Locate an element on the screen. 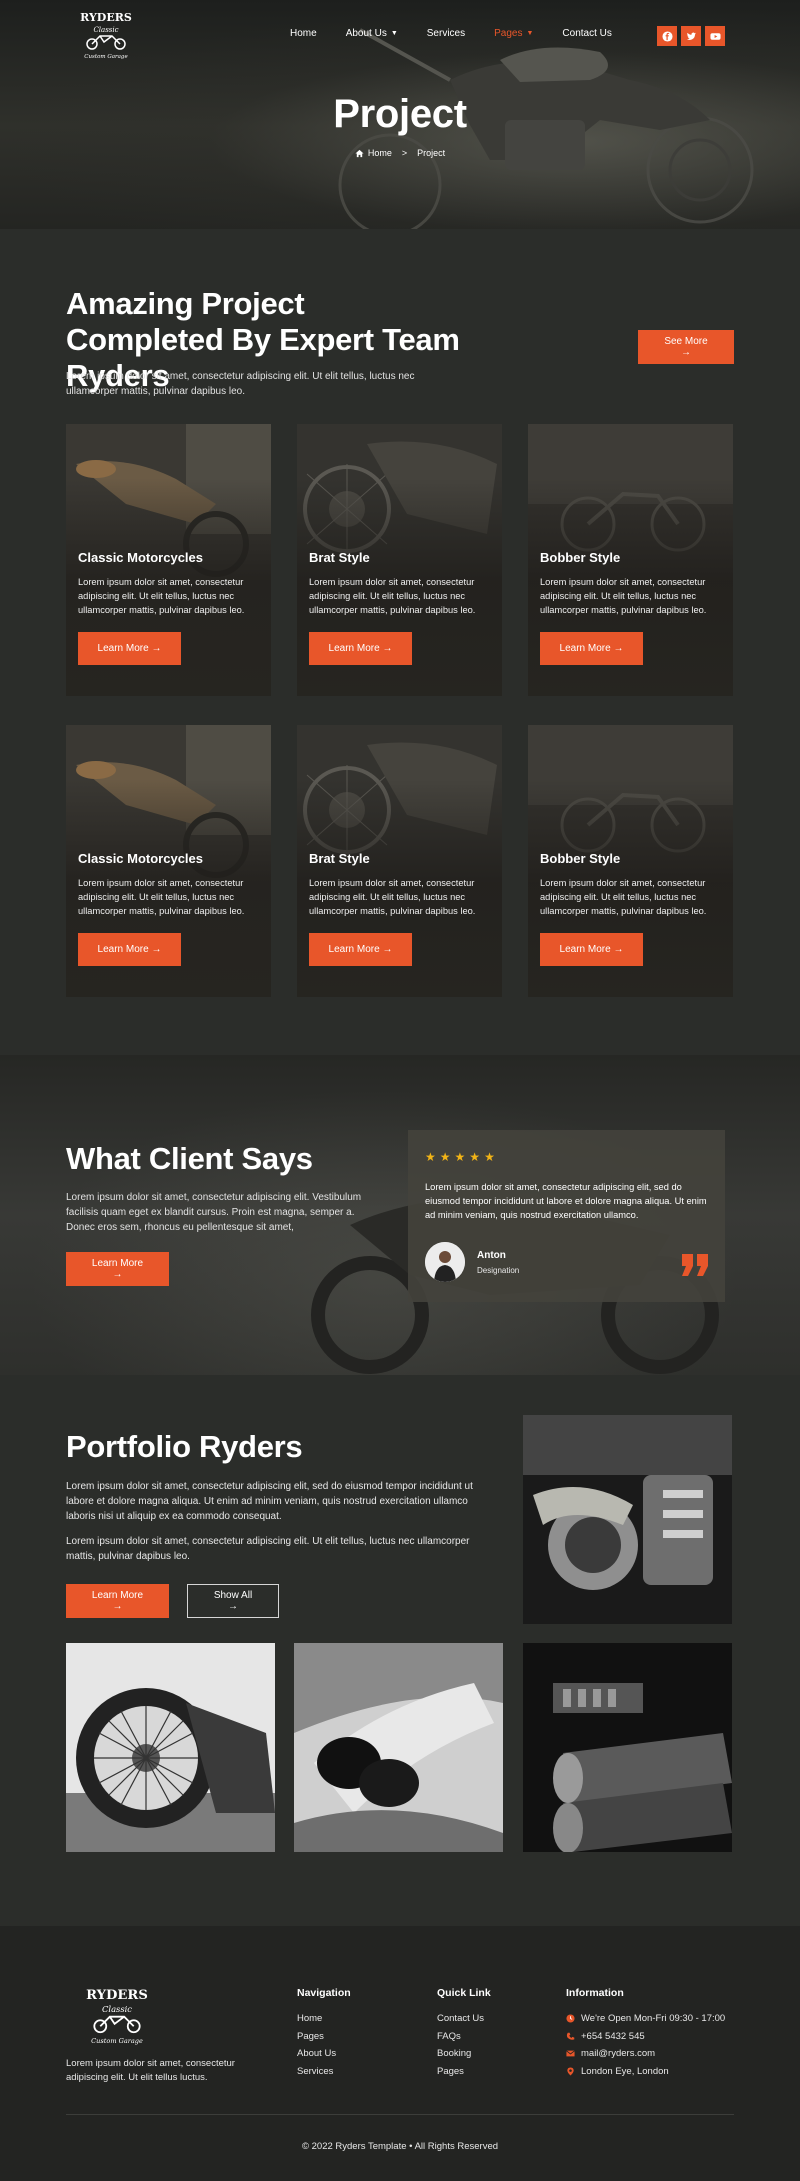  nav-label: Home is located at coordinates (303, 33).